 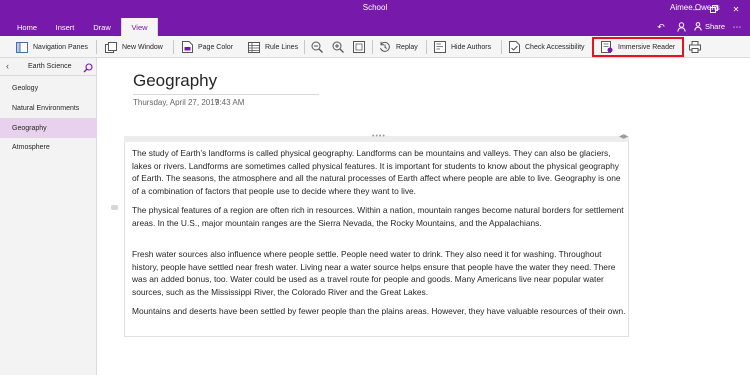 What do you see at coordinates (216, 47) in the screenshot?
I see `page-color-label: Page Color` at bounding box center [216, 47].